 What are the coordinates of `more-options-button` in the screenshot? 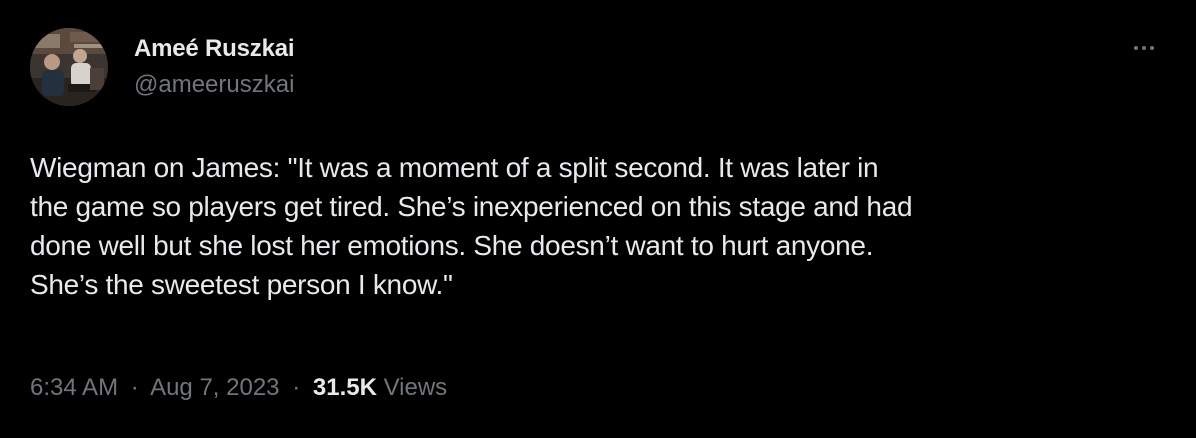 It's located at (1144, 48).